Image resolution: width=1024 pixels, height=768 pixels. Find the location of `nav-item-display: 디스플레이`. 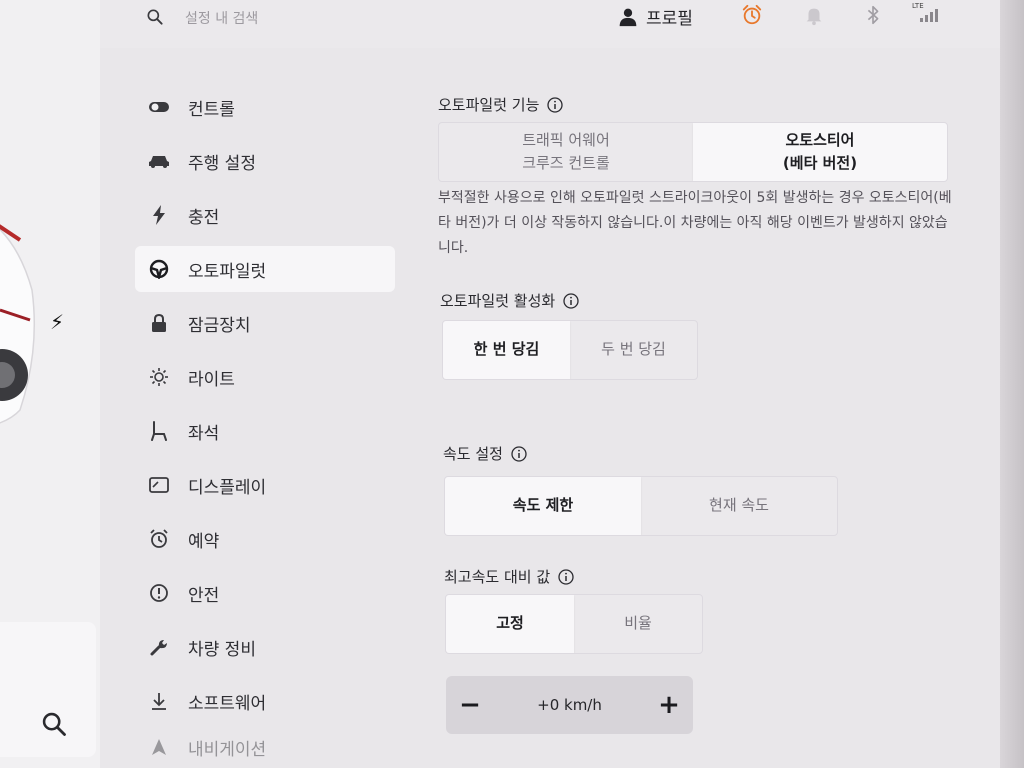

nav-item-display: 디스플레이 is located at coordinates (265, 485).